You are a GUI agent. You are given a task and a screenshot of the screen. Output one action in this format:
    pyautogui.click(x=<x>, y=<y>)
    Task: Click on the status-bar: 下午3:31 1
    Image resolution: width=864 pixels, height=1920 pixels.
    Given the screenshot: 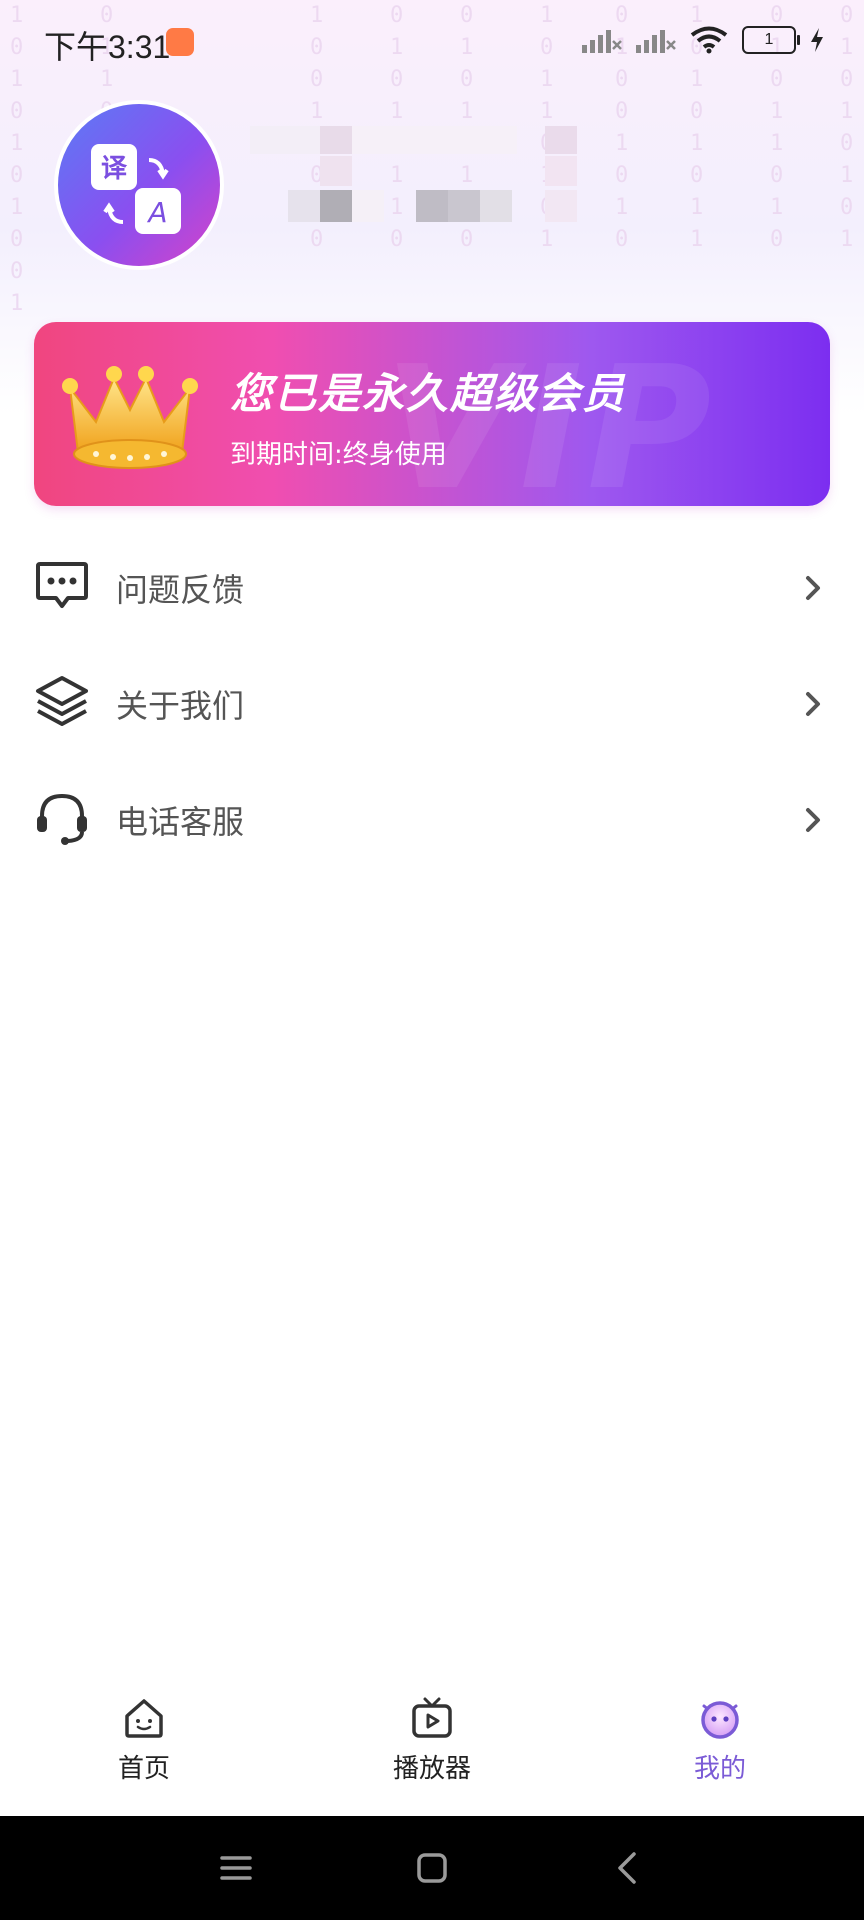 What is the action you would take?
    pyautogui.click(x=432, y=41)
    